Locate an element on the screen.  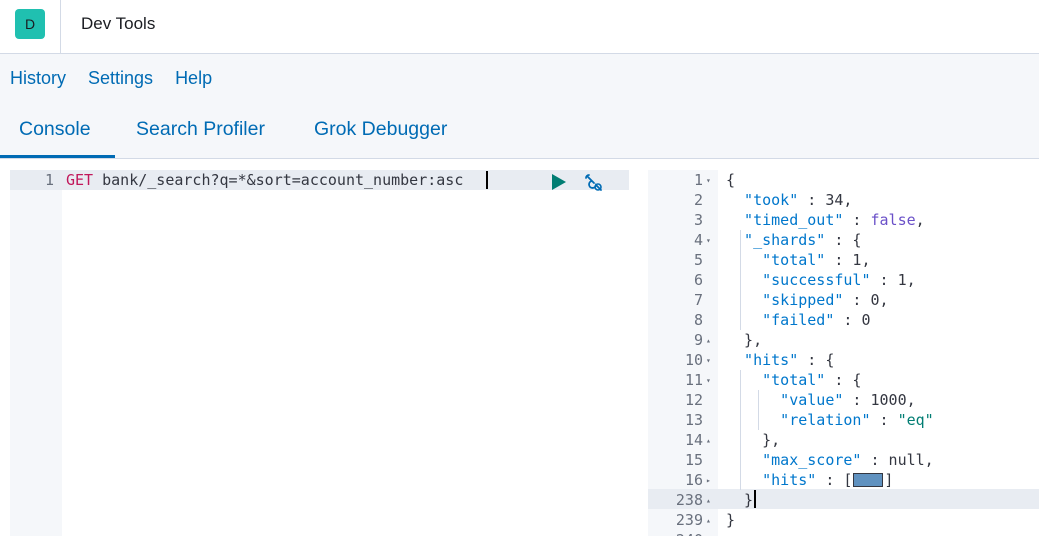
line-text: "successful" : 1, is located at coordinates (839, 280).